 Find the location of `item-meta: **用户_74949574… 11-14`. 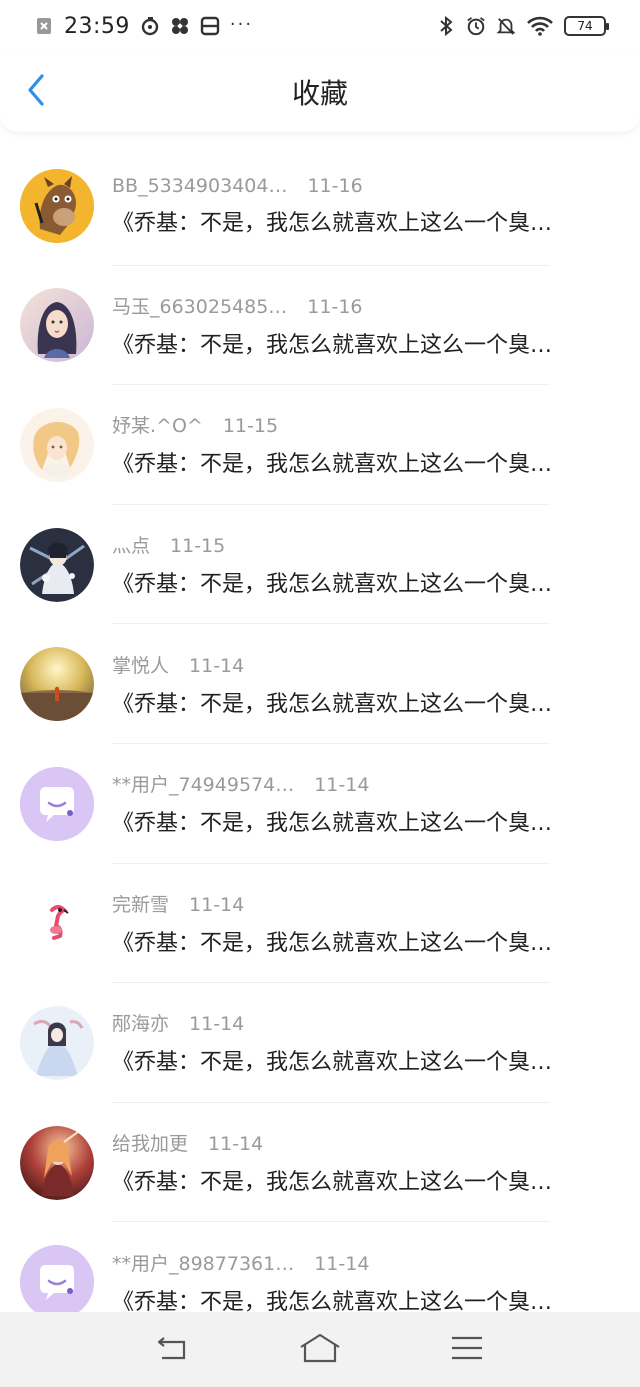

item-meta: **用户_74949574… 11-14 is located at coordinates (357, 783).